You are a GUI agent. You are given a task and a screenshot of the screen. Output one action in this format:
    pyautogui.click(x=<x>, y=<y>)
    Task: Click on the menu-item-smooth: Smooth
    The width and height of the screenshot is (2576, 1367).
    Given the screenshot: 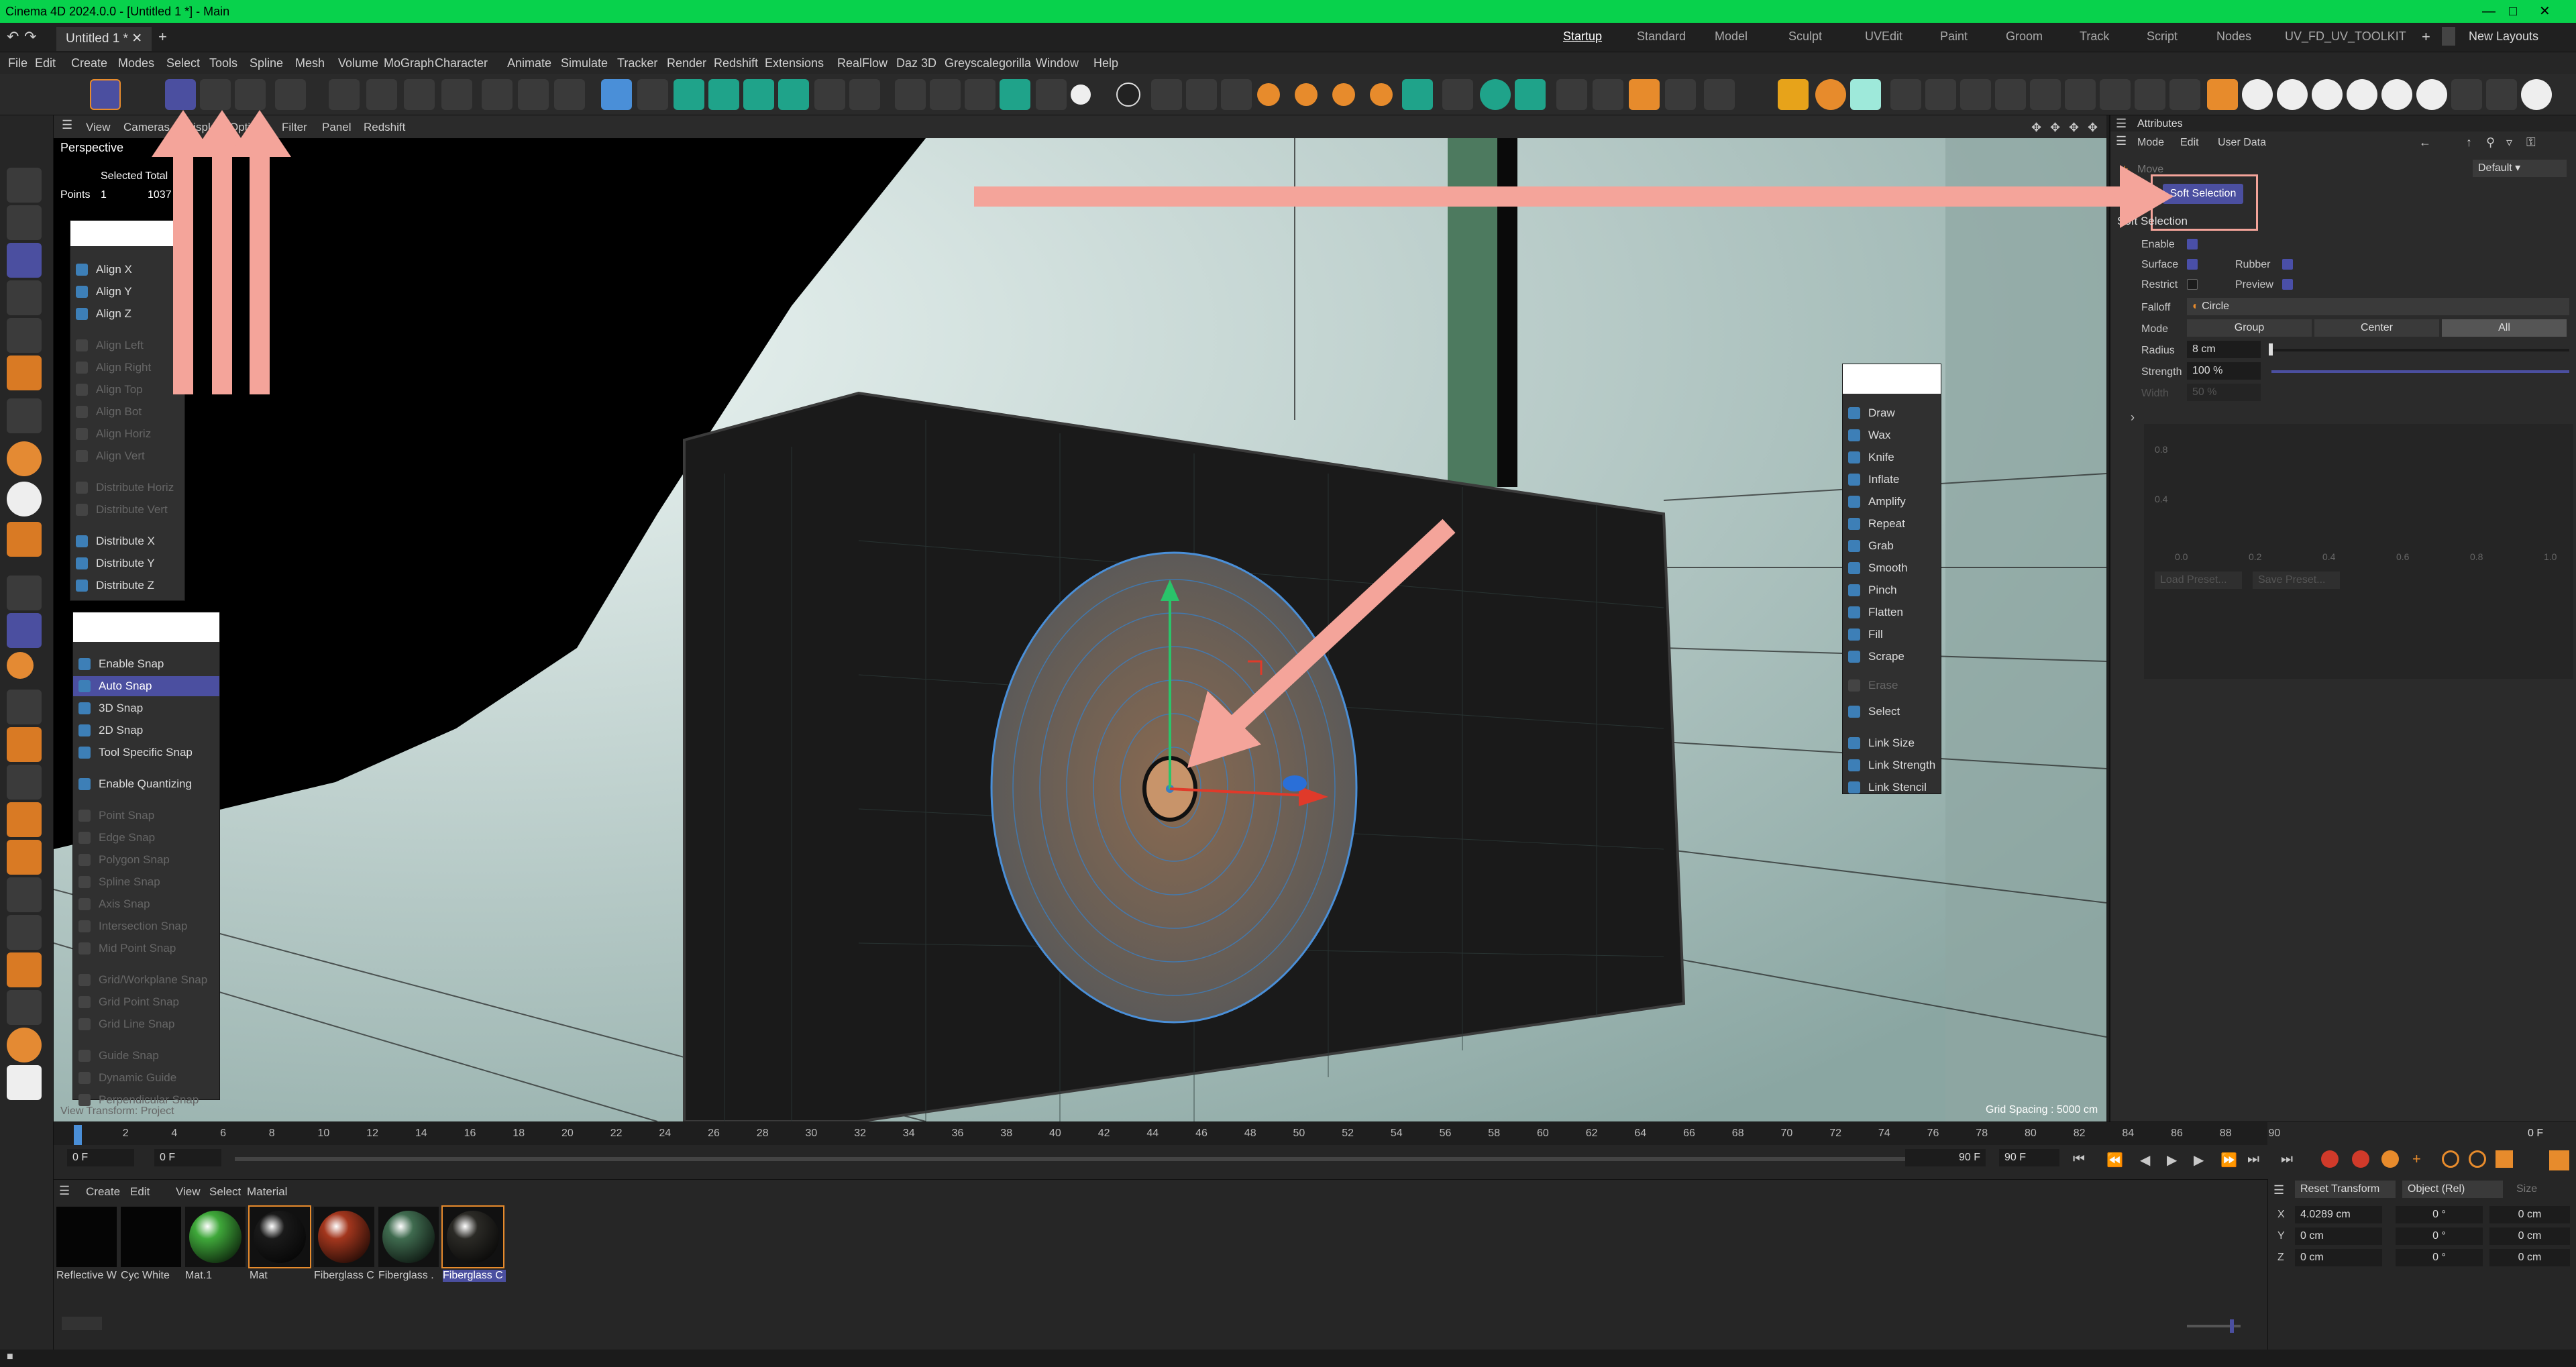 What is the action you would take?
    pyautogui.click(x=1892, y=568)
    